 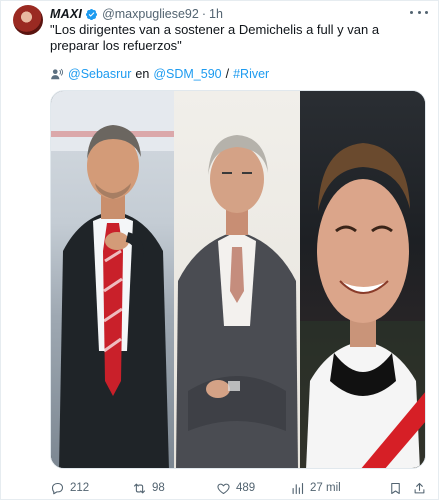 I want to click on tweet-actions: 212 98 489 27 mil, so click(x=238, y=488).